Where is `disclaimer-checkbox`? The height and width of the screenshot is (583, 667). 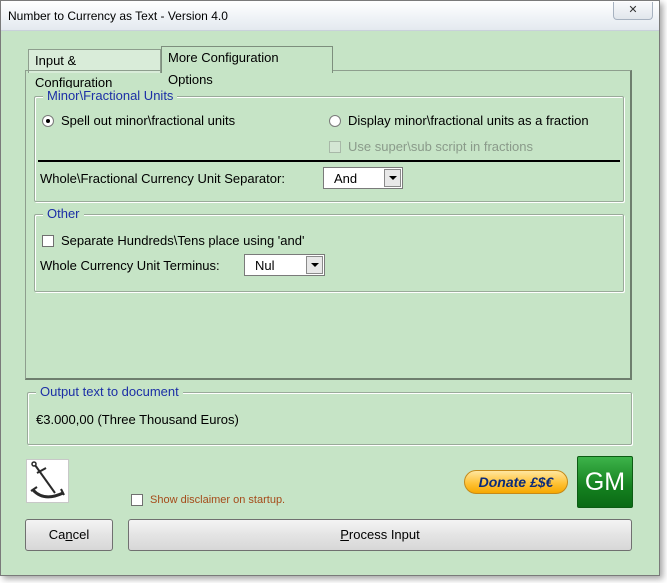 disclaimer-checkbox is located at coordinates (137, 500).